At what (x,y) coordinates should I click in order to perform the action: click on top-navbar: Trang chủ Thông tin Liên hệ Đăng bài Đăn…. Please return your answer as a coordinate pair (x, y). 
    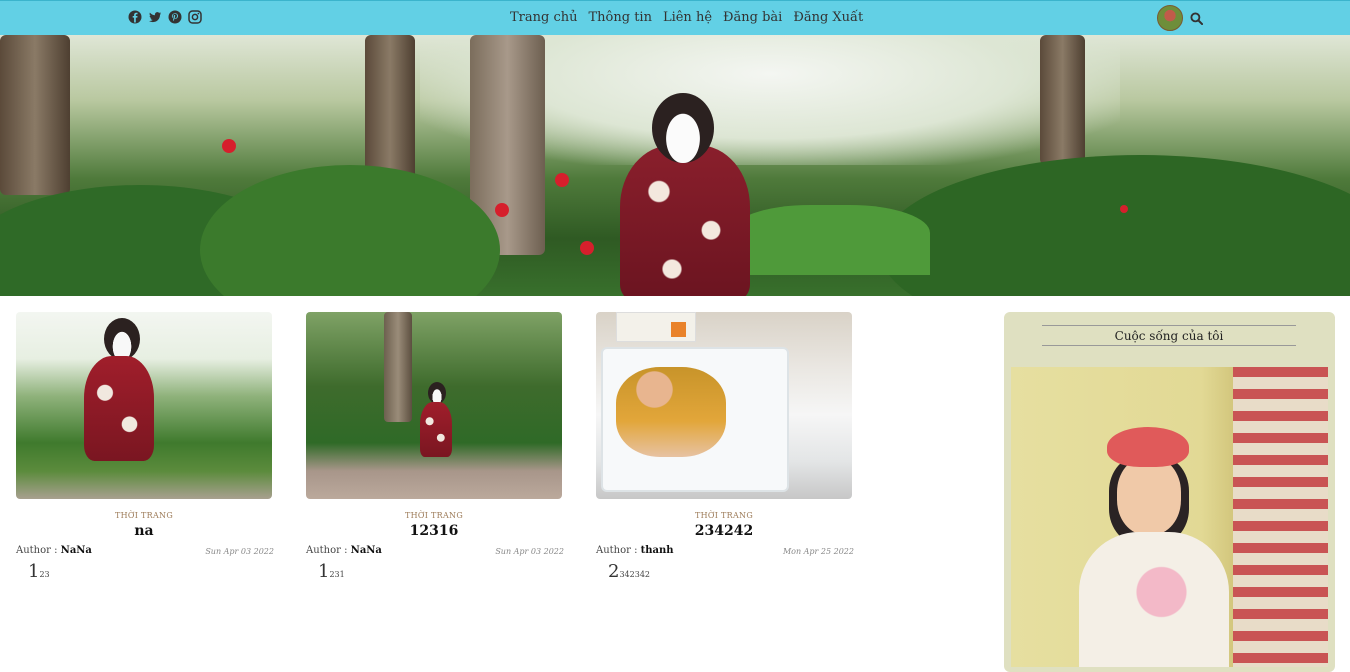
    Looking at the image, I should click on (675, 17).